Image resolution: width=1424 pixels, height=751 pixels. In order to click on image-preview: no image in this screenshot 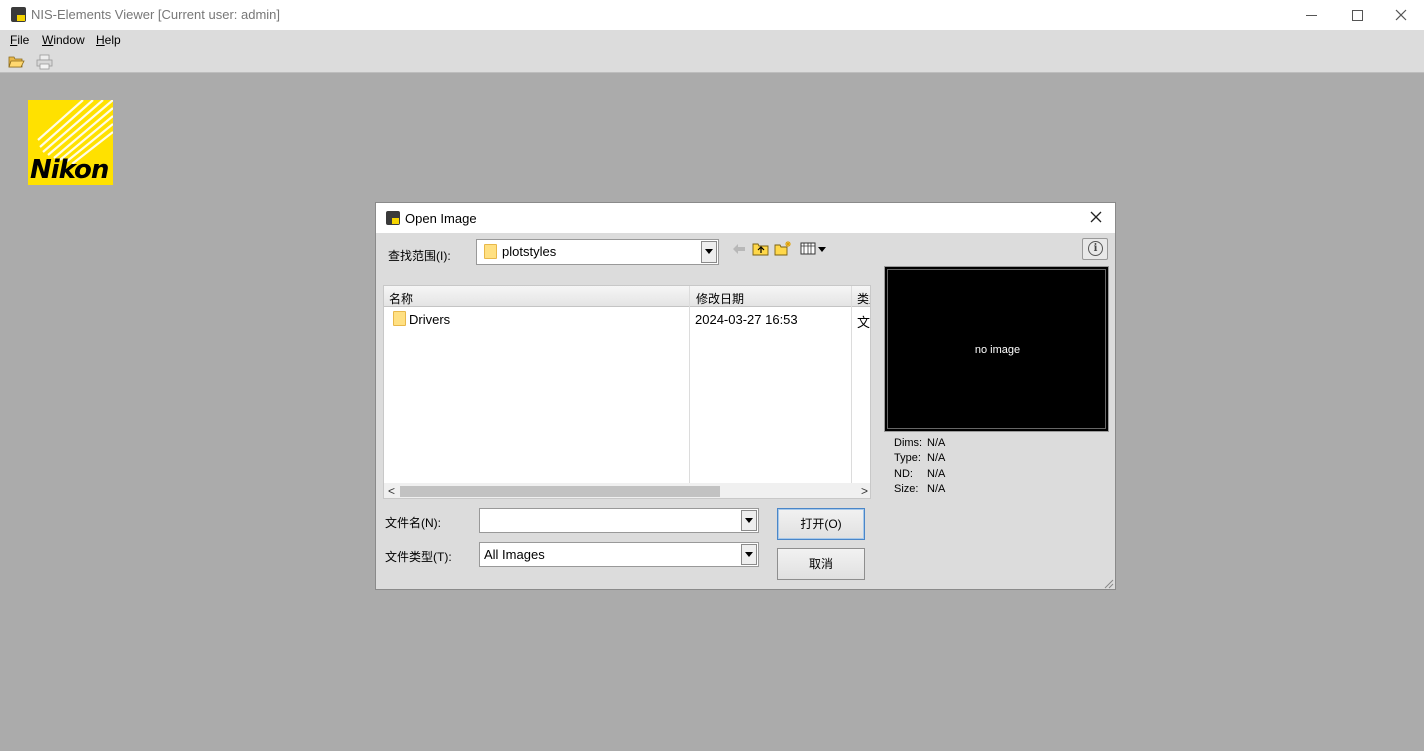, I will do `click(996, 349)`.